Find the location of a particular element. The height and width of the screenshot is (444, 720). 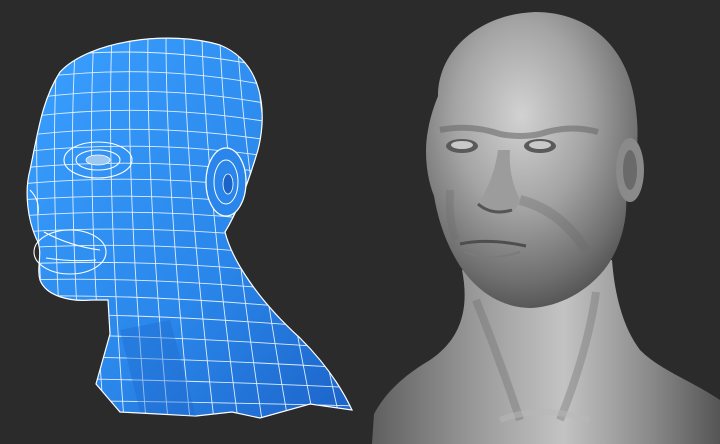

wireframe-eye is located at coordinates (98, 160).